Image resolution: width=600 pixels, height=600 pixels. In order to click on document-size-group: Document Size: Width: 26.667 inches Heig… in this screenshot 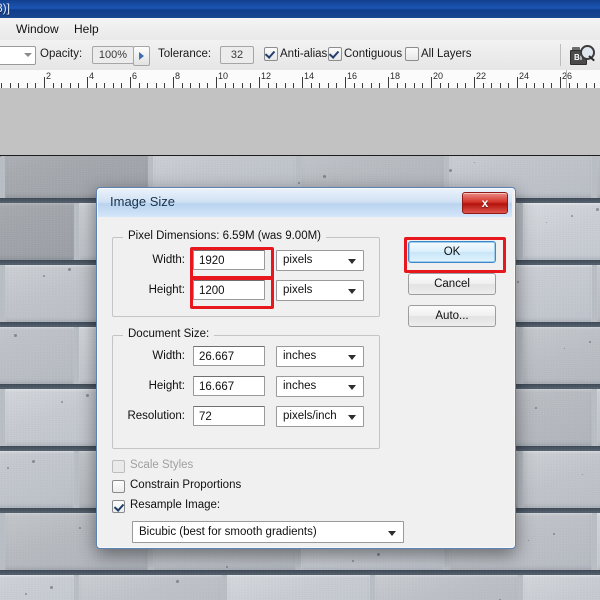, I will do `click(246, 388)`.